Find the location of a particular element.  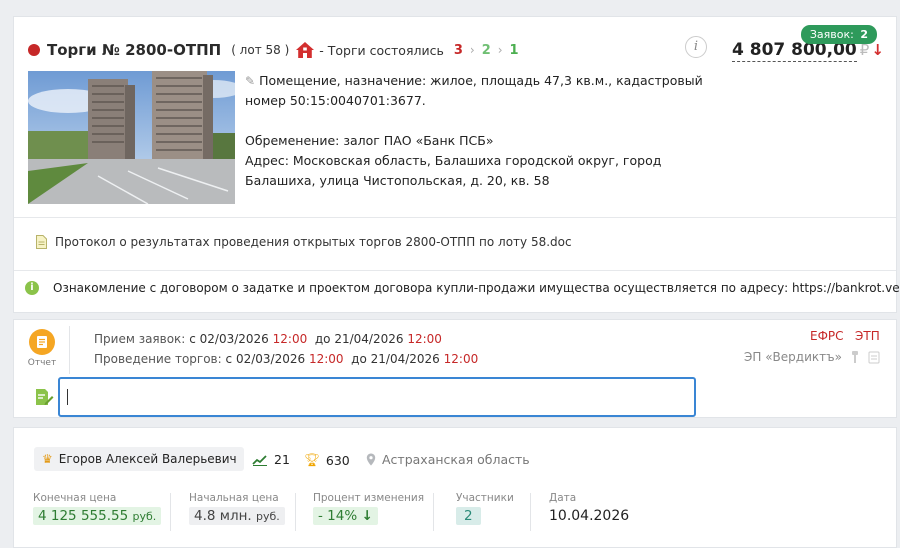

participants-label: Участники is located at coordinates (485, 498).